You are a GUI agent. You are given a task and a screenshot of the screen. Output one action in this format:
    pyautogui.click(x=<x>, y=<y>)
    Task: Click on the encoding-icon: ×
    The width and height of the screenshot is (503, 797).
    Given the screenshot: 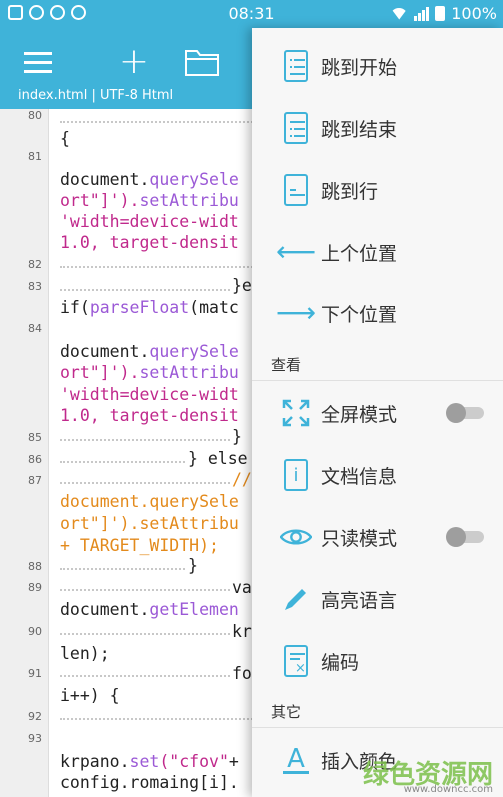 What is the action you would take?
    pyautogui.click(x=296, y=661)
    